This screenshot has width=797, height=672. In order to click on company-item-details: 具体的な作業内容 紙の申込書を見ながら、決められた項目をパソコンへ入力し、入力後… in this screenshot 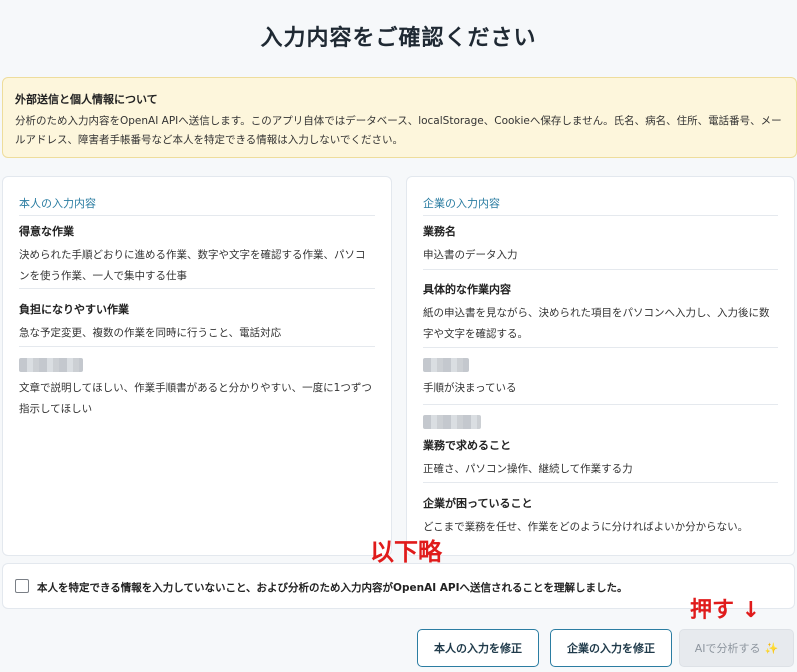, I will do `click(600, 314)`.